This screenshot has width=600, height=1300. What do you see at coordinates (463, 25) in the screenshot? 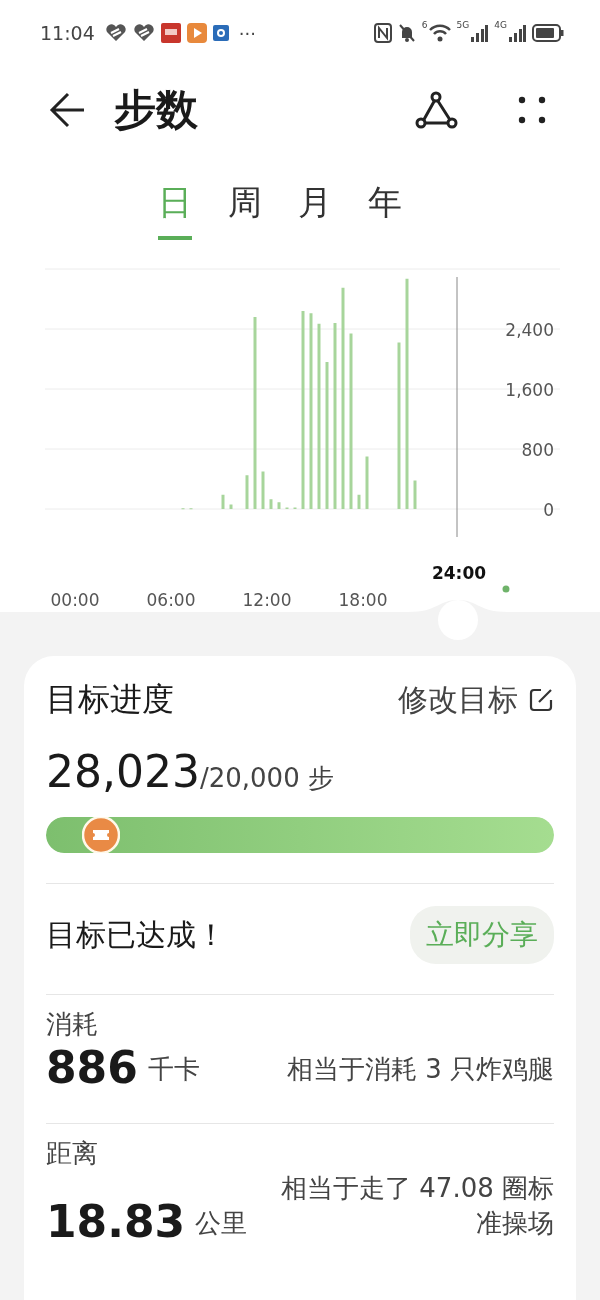
I see `network-label: 5G` at bounding box center [463, 25].